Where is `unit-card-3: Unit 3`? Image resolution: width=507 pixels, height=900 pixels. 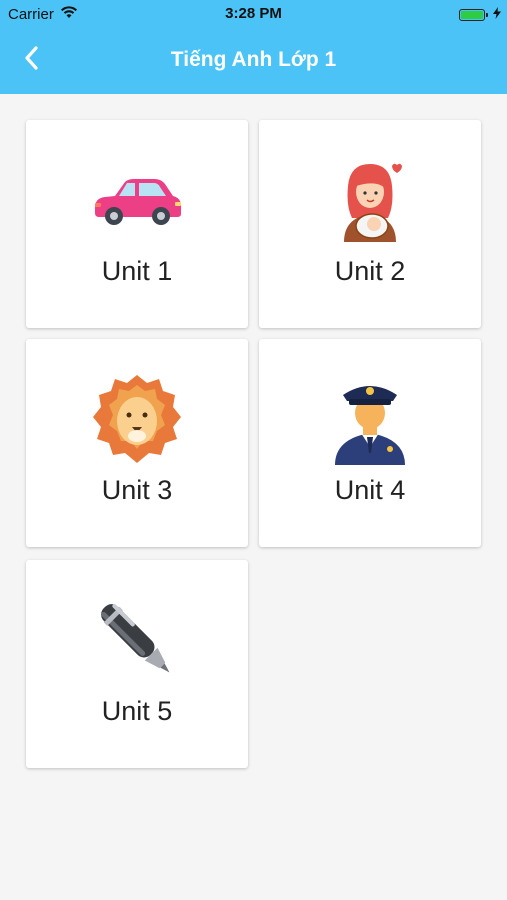 unit-card-3: Unit 3 is located at coordinates (137, 443).